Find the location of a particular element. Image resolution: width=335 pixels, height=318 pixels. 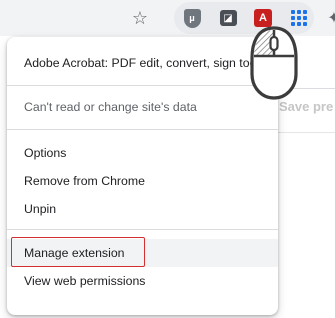

star-icon: ☆ is located at coordinates (140, 18).